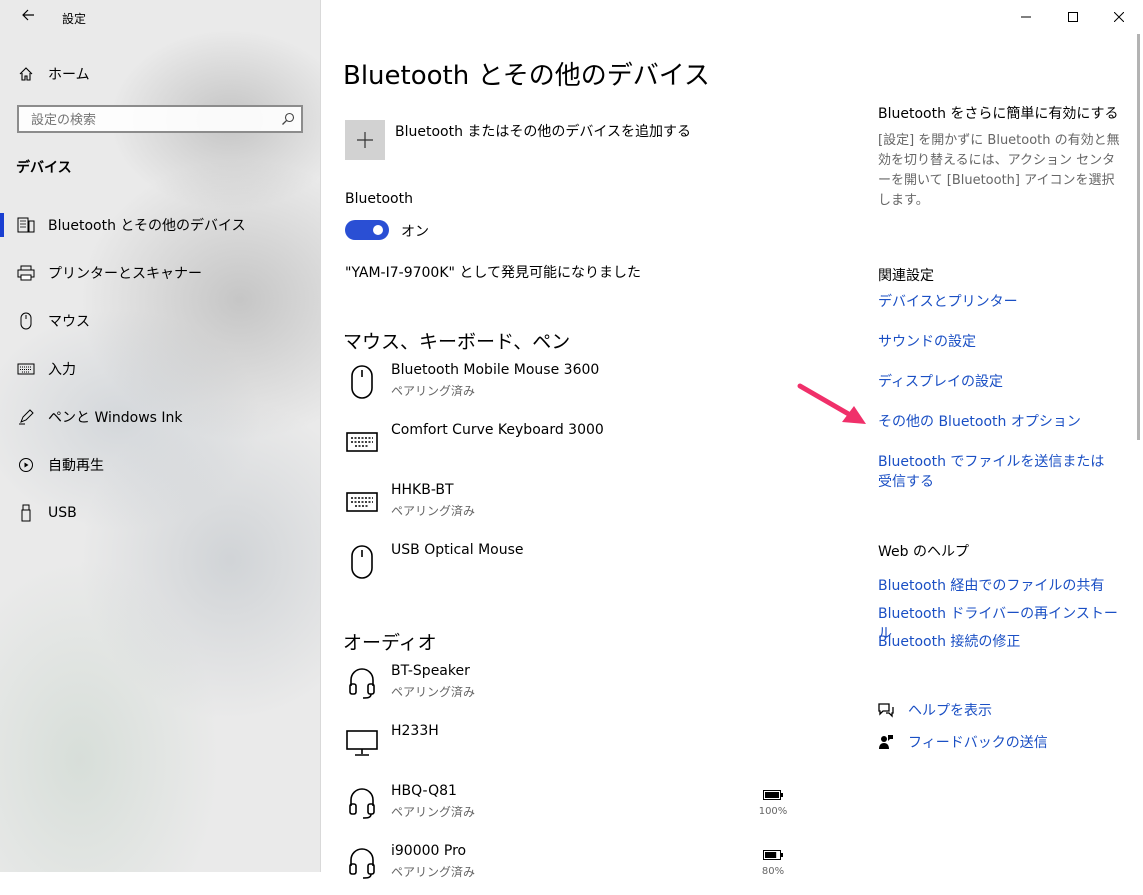 Image resolution: width=1143 pixels, height=895 pixels. What do you see at coordinates (998, 342) in the screenshot?
I see `link-sound-settings: サウンドの設定` at bounding box center [998, 342].